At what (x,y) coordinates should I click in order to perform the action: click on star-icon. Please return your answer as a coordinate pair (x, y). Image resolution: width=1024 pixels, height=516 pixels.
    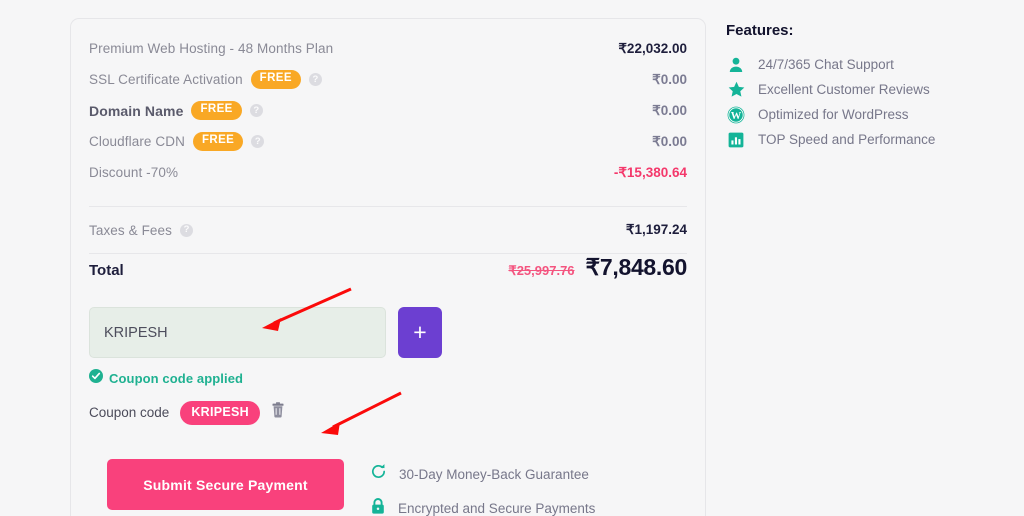
    Looking at the image, I should click on (736, 89).